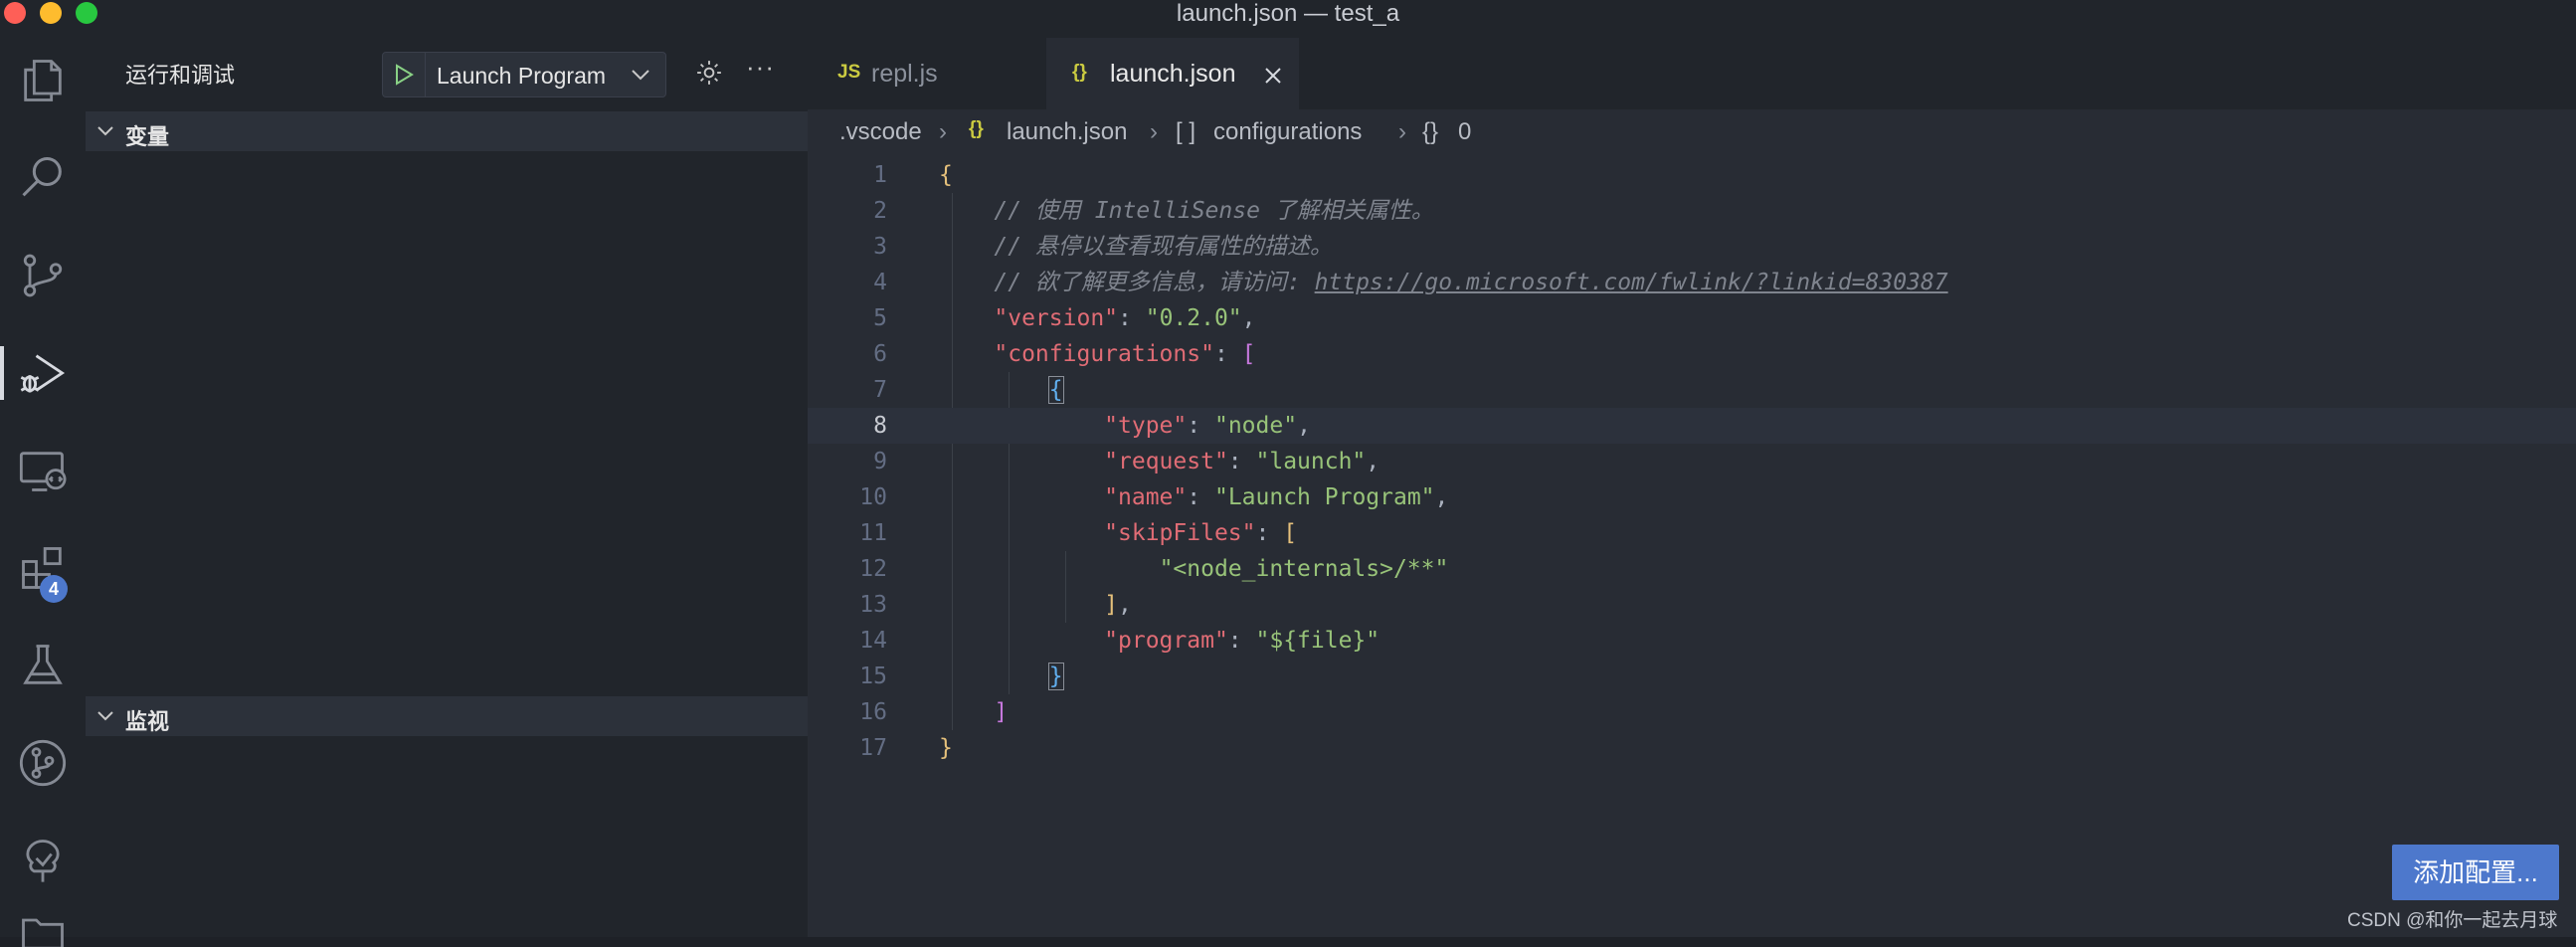 Image resolution: width=2576 pixels, height=947 pixels. Describe the element at coordinates (86, 13) in the screenshot. I see `maximize-window-button` at that location.